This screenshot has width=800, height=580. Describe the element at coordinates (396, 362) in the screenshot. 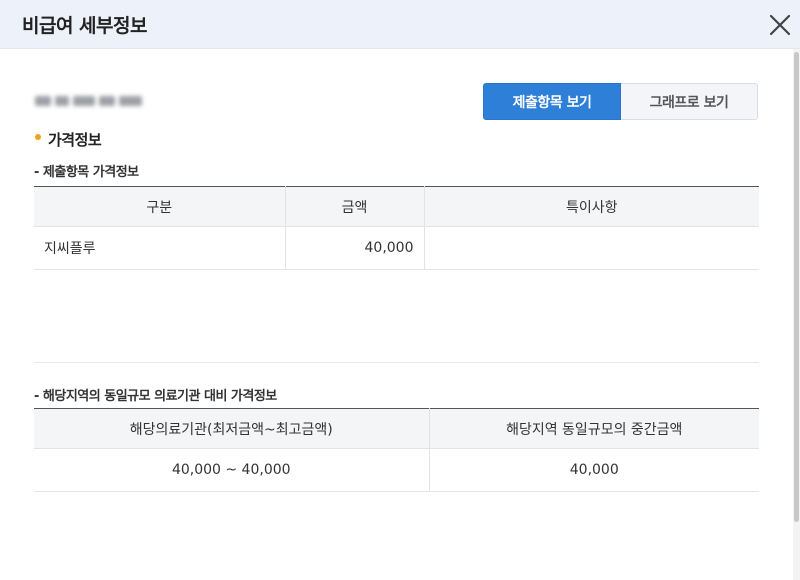

I see `section-divider` at that location.